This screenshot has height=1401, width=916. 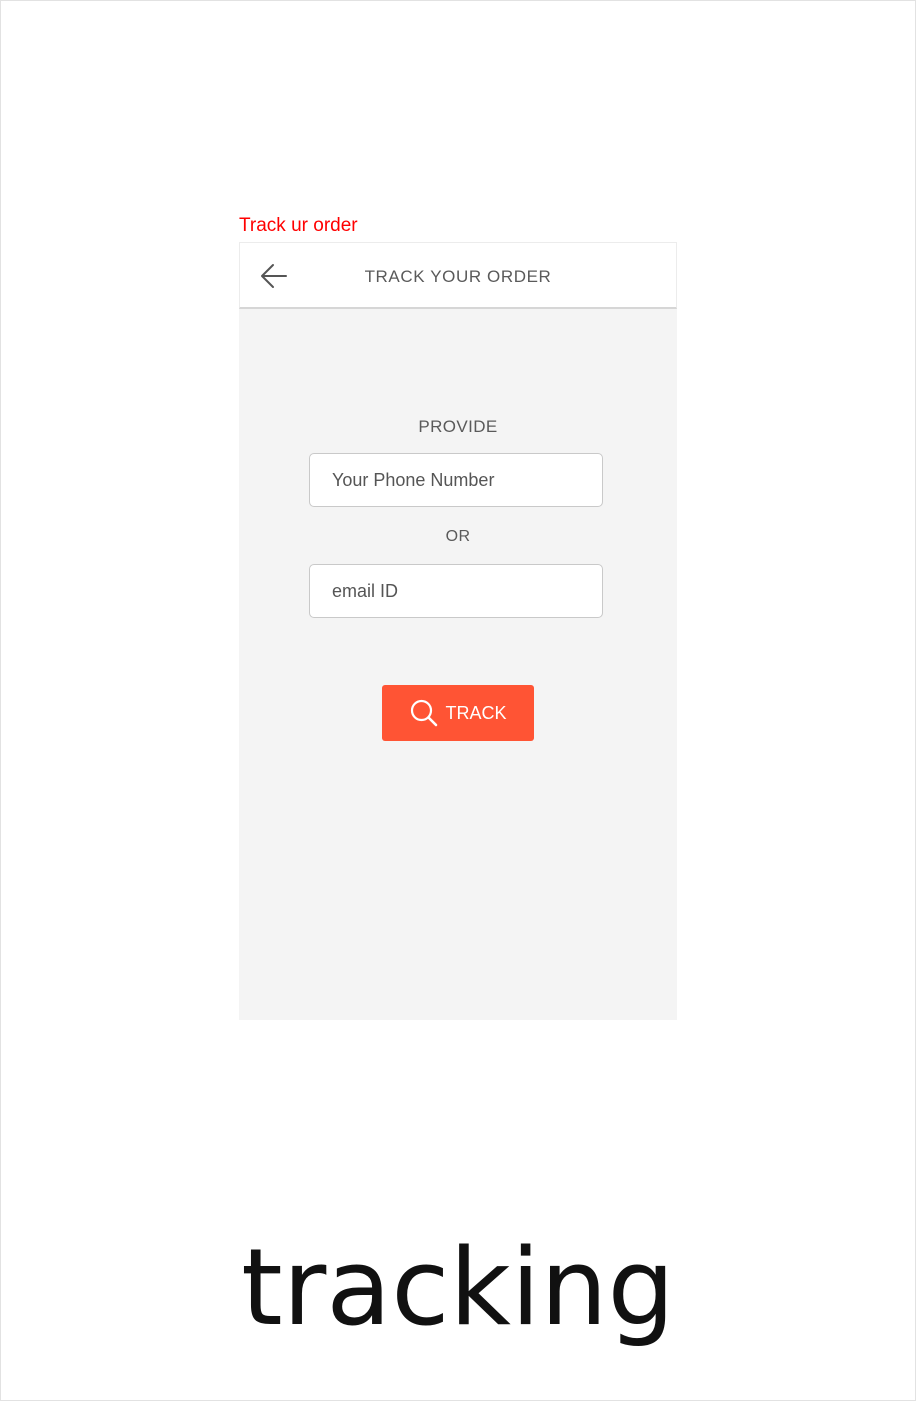 What do you see at coordinates (458, 536) in the screenshot?
I see `or-label: OR` at bounding box center [458, 536].